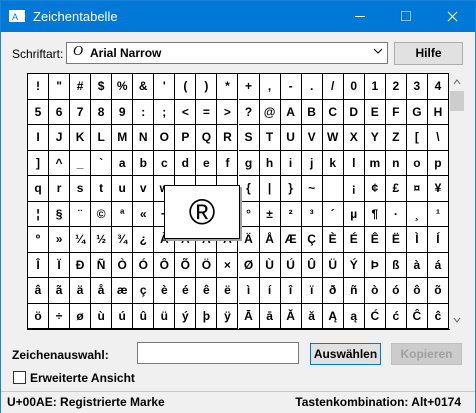 The image size is (476, 413). What do you see at coordinates (207, 163) in the screenshot?
I see `char-cell: e` at bounding box center [207, 163].